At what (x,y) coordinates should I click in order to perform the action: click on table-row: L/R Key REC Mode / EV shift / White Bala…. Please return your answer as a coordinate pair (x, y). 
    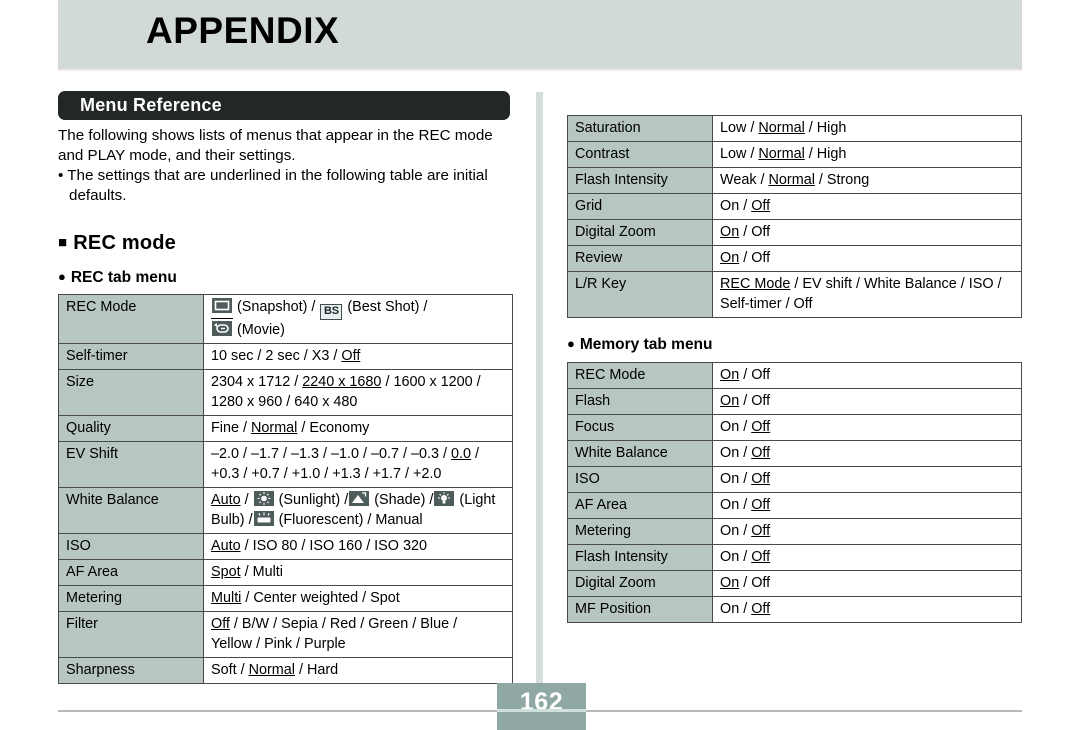
    Looking at the image, I should click on (794, 294).